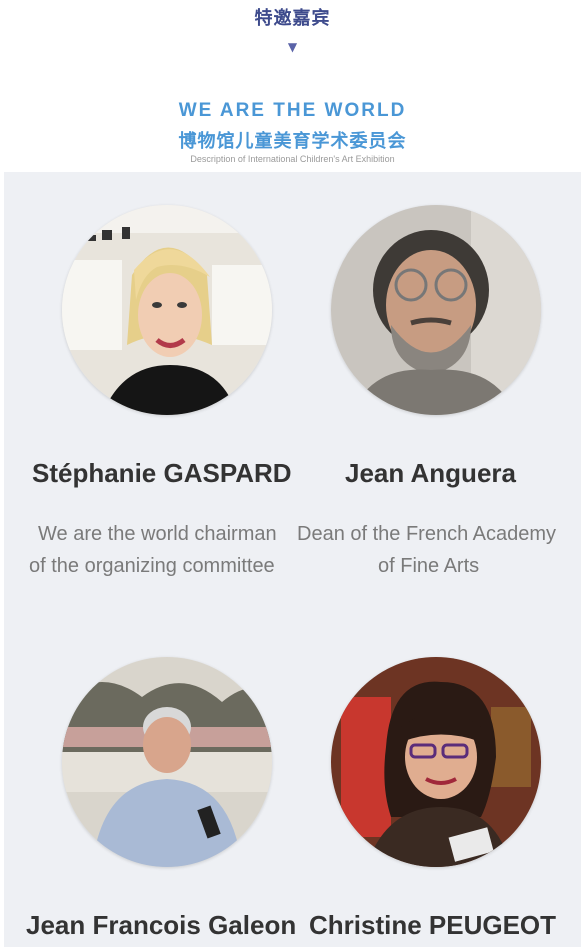  I want to click on guest-role-line: Dean of the French Academy, so click(427, 534).